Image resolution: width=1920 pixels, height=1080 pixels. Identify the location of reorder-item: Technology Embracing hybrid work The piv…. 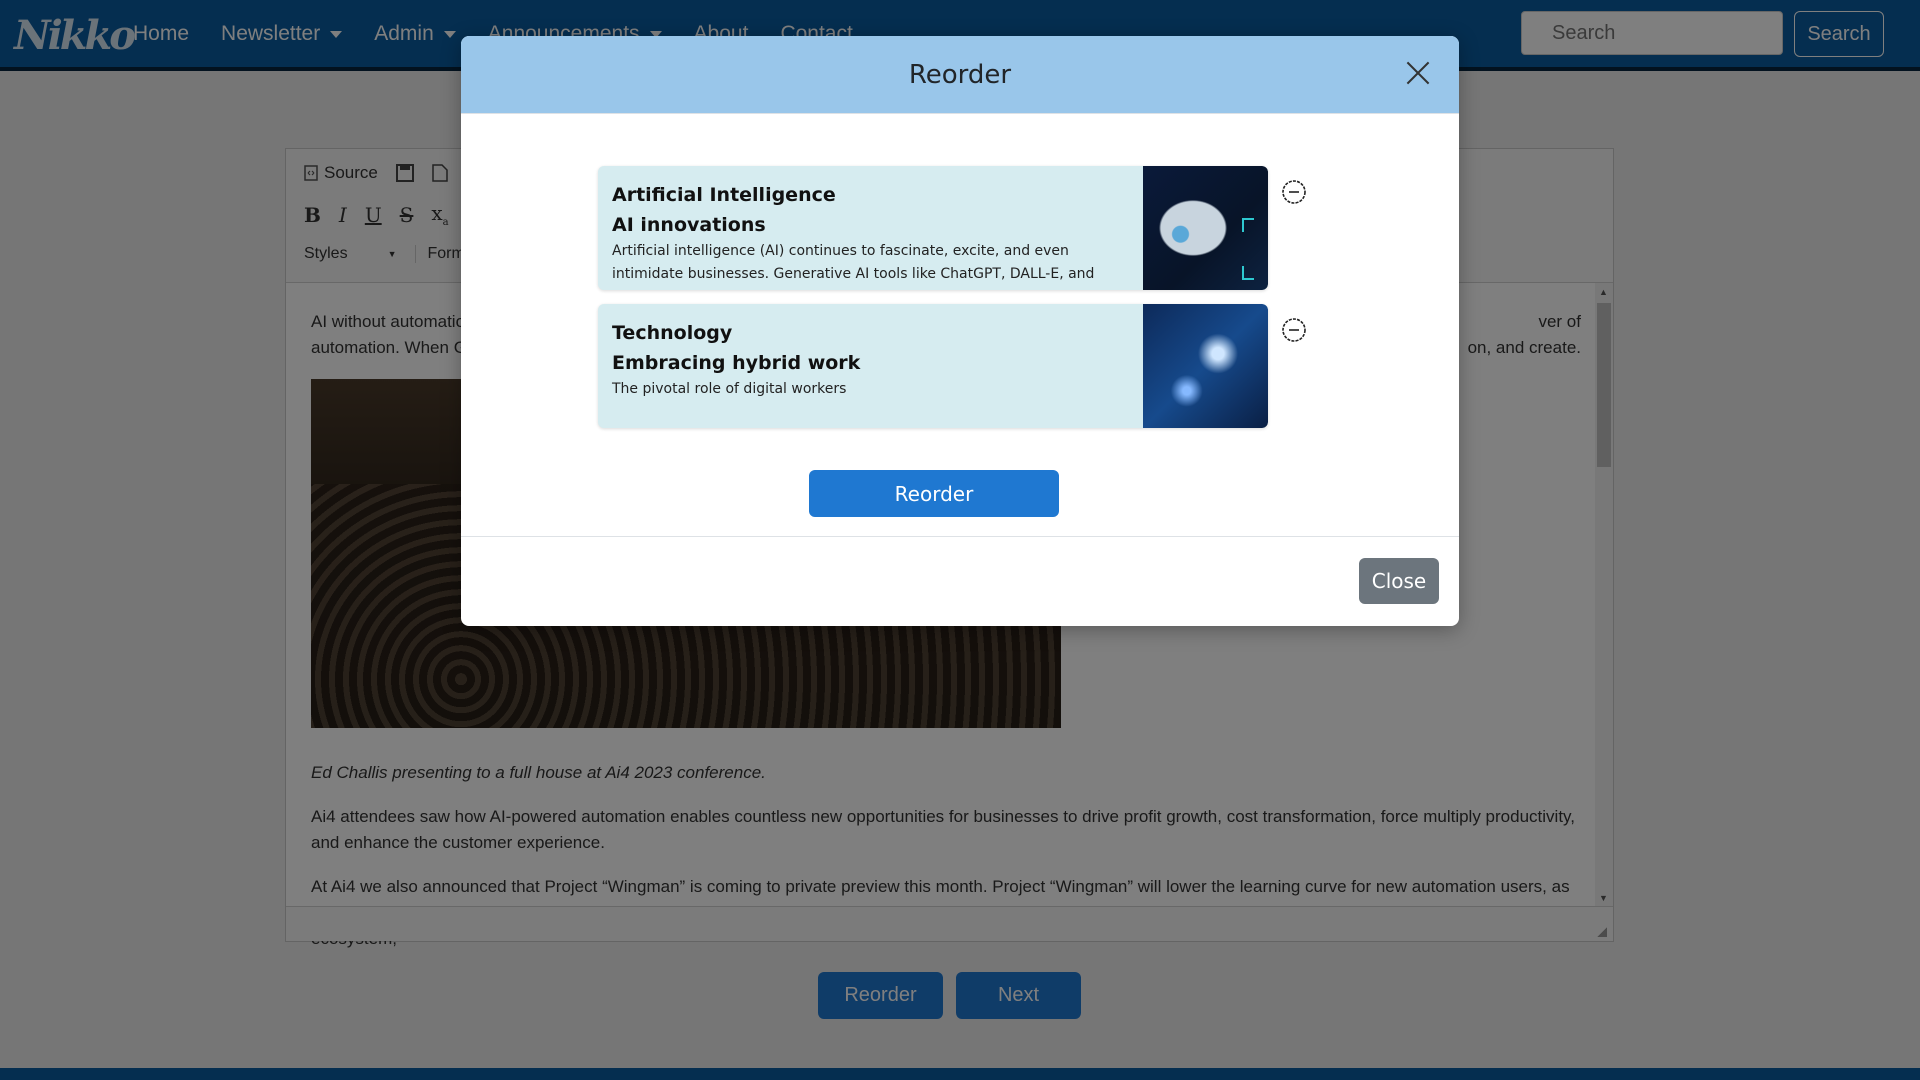
(933, 366).